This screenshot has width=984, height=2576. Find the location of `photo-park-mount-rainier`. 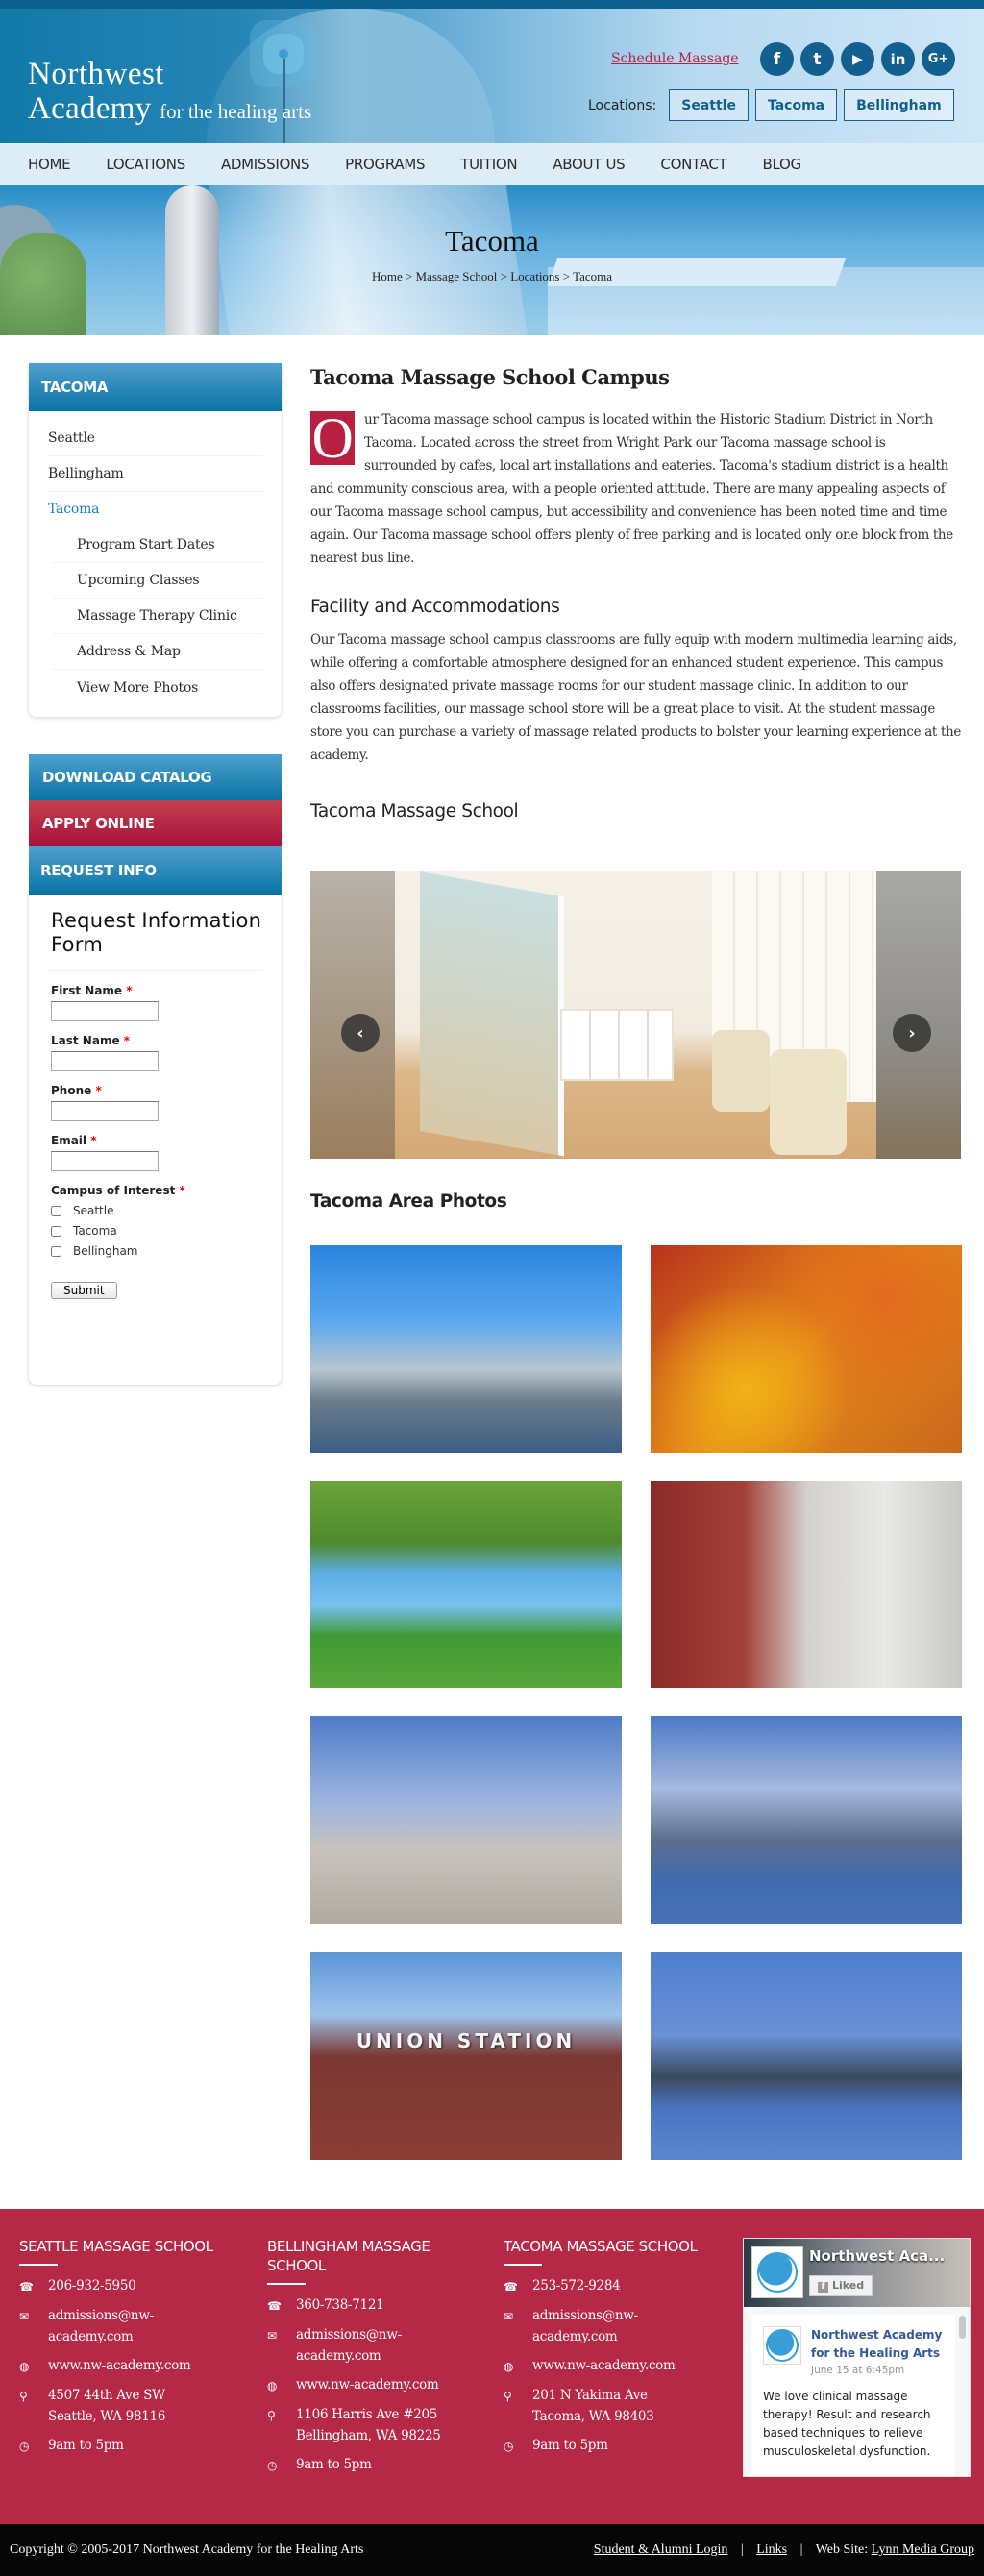

photo-park-mount-rainier is located at coordinates (466, 1584).